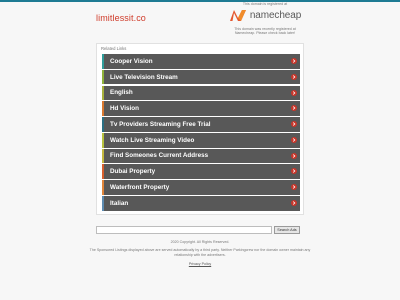 Image resolution: width=400 pixels, height=300 pixels. I want to click on domain-name: limitlessit.co, so click(121, 18).